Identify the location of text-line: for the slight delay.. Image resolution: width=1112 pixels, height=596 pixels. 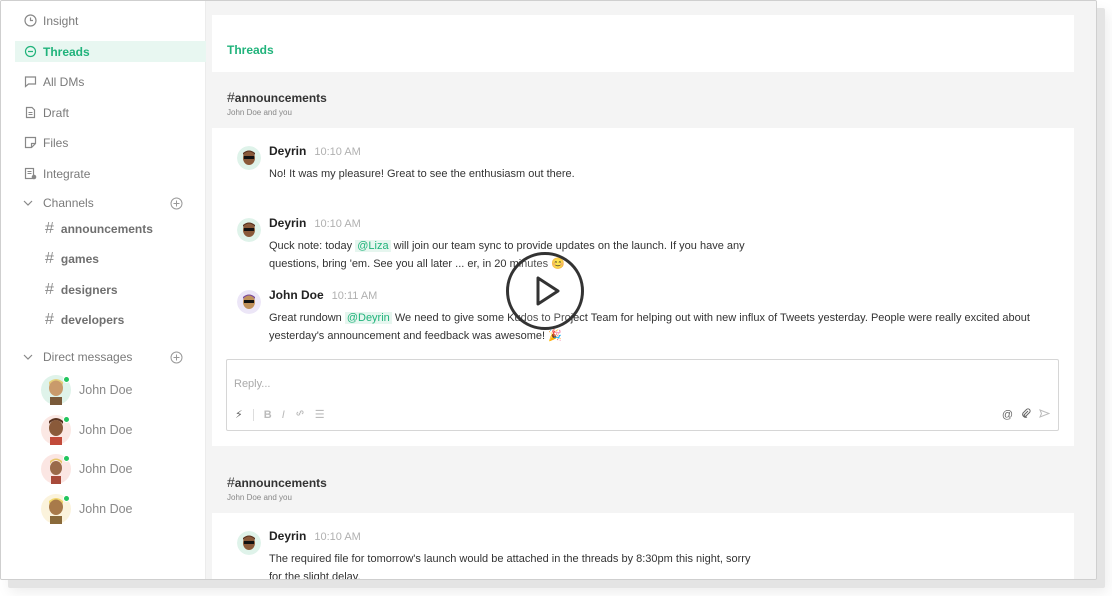
(315, 575).